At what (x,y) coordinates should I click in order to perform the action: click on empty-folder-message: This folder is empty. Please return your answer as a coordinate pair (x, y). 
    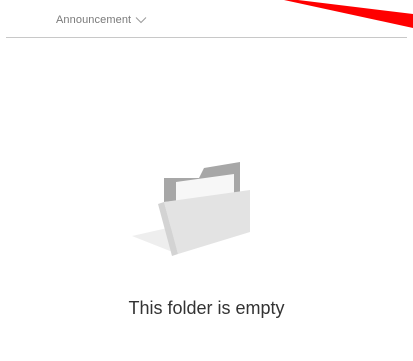
    Looking at the image, I should click on (206, 308).